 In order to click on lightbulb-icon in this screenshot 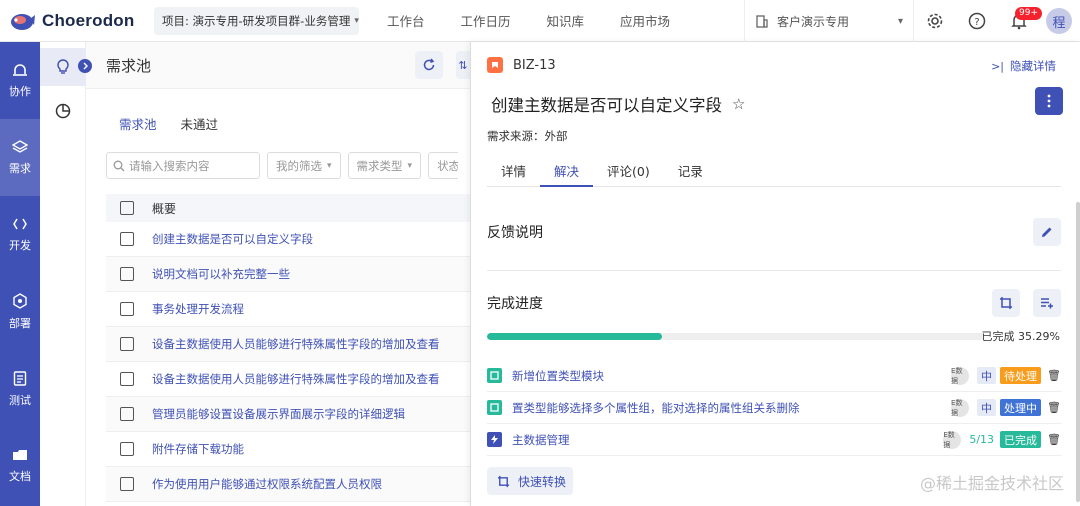, I will do `click(63, 66)`.